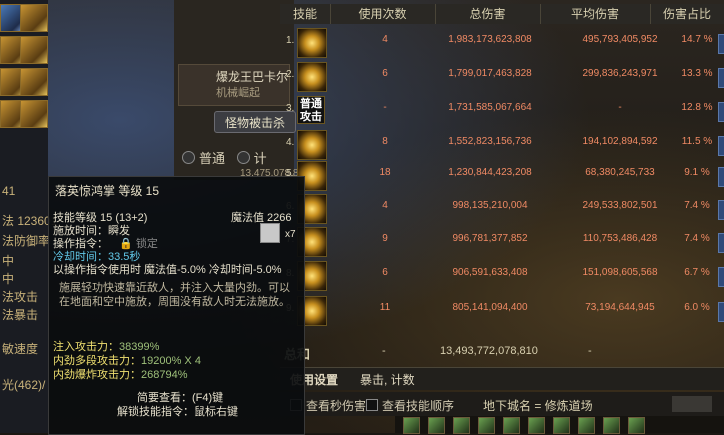 The height and width of the screenshot is (435, 724). Describe the element at coordinates (490, 39) in the screenshot. I see `total-damage-cell: 1,983,173,623,808` at that location.